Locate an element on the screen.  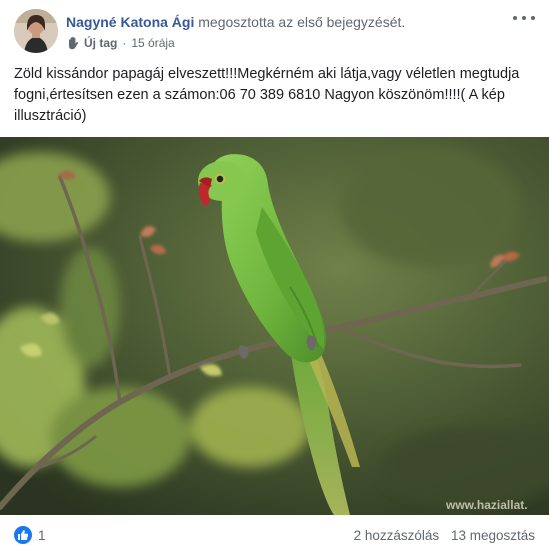
more-options-button is located at coordinates (524, 18).